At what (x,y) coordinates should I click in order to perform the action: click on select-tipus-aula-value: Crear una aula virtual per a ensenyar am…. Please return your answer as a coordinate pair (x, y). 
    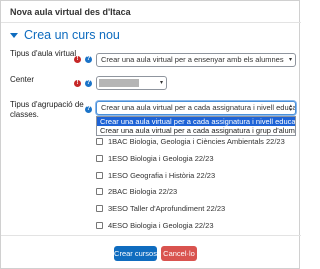
    Looking at the image, I should click on (192, 59).